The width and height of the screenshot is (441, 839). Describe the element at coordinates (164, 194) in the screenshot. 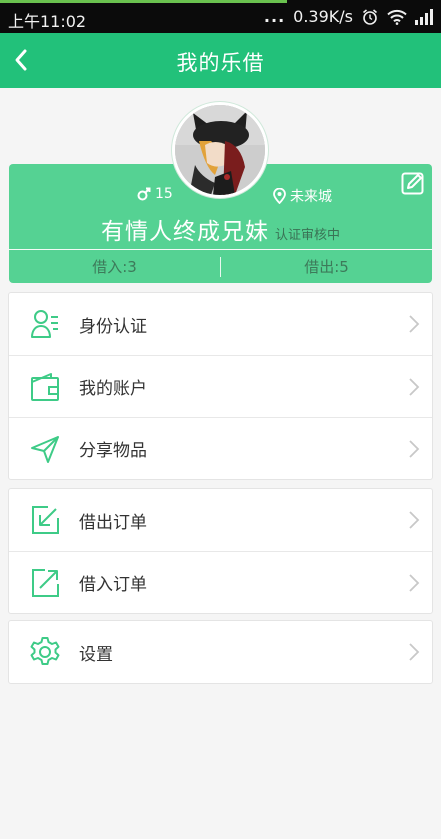

I see `age-value: 15` at that location.